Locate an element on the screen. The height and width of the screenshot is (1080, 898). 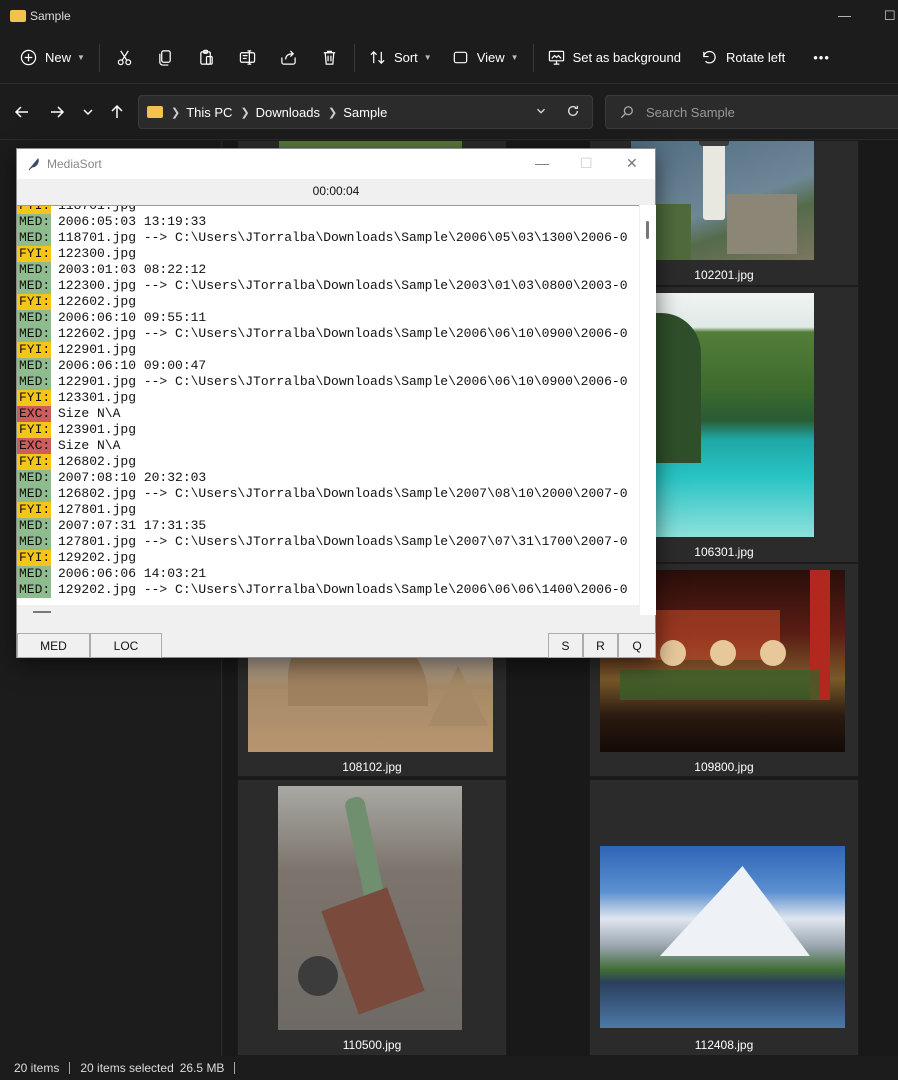
status-bar: 20 items 20 items selected 26.5 MB is located at coordinates (449, 1068).